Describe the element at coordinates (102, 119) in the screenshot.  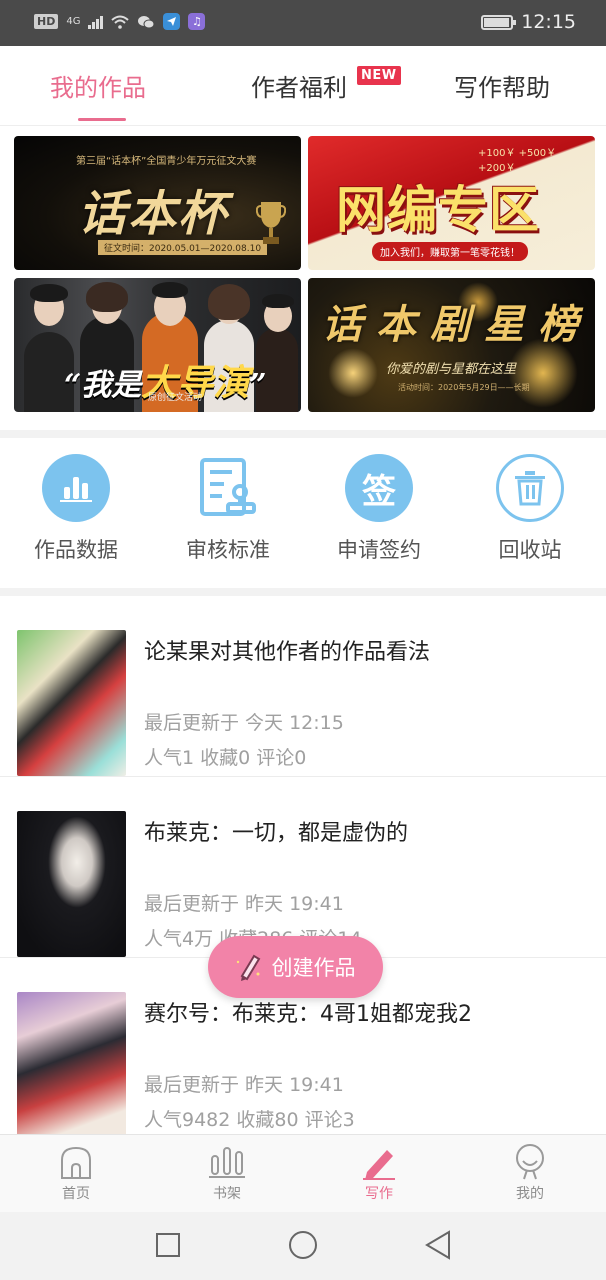
I see `active-tab-indicator` at that location.